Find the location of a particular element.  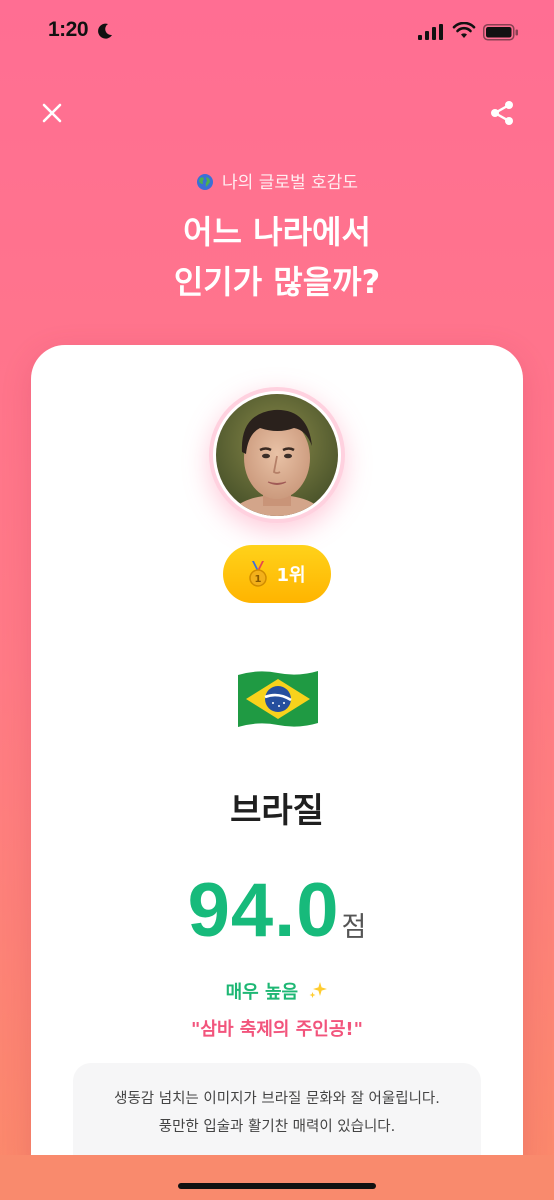

battery-icon is located at coordinates (500, 32).